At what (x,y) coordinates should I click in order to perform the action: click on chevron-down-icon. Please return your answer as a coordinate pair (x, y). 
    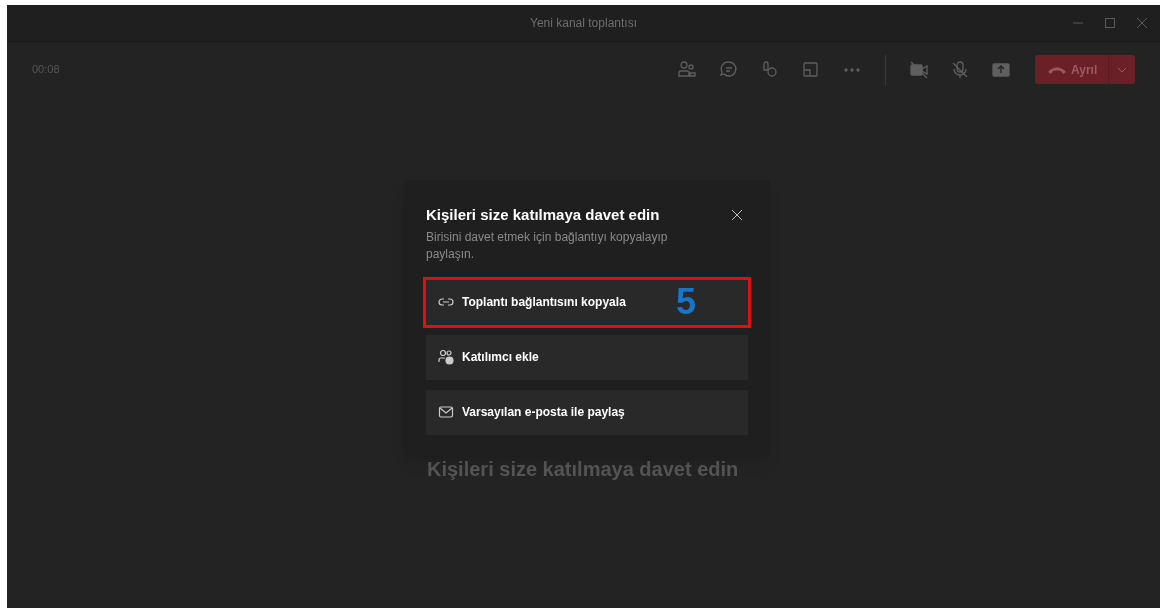
    Looking at the image, I should click on (1122, 69).